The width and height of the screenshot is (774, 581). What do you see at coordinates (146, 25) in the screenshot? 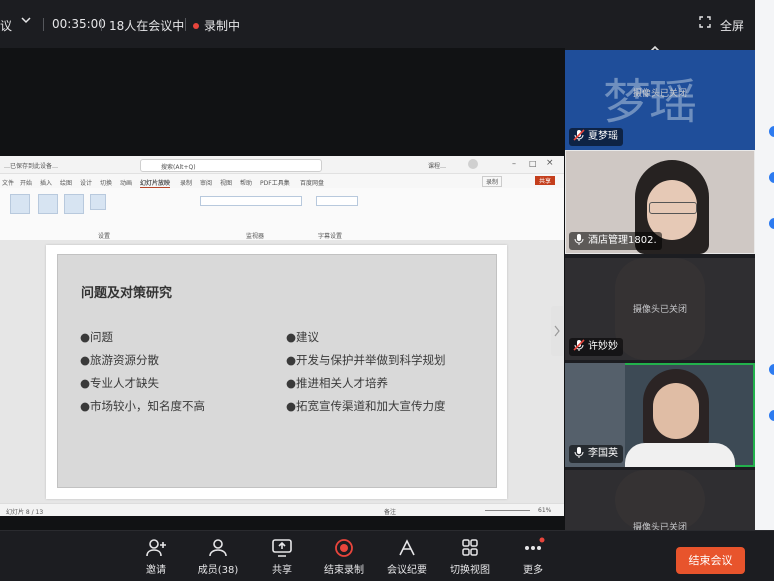
I see `participant-count: 18人在会议中` at bounding box center [146, 25].